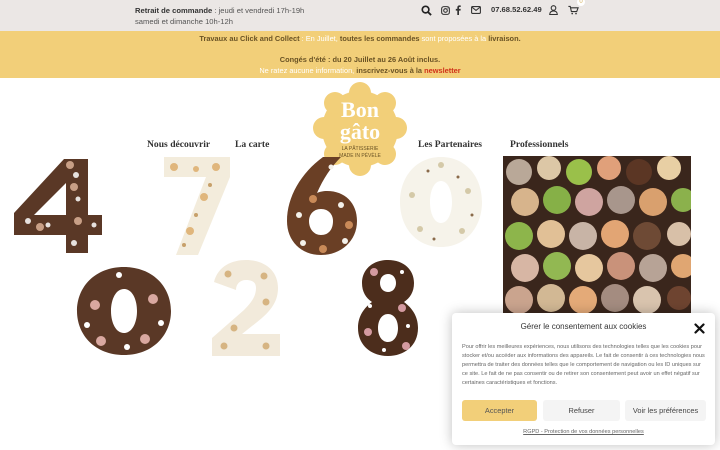 The height and width of the screenshot is (450, 720). What do you see at coordinates (360, 148) in the screenshot?
I see `logo-sub-1: LA PÂTISSERIE` at bounding box center [360, 148].